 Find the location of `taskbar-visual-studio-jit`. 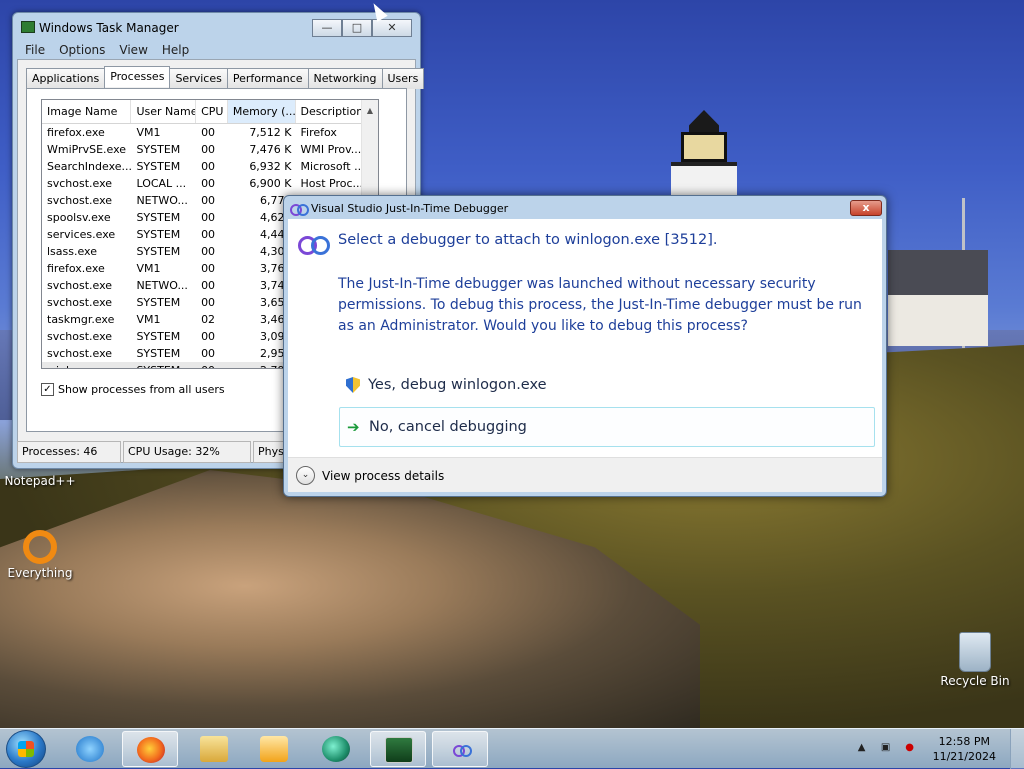

taskbar-visual-studio-jit is located at coordinates (460, 749).